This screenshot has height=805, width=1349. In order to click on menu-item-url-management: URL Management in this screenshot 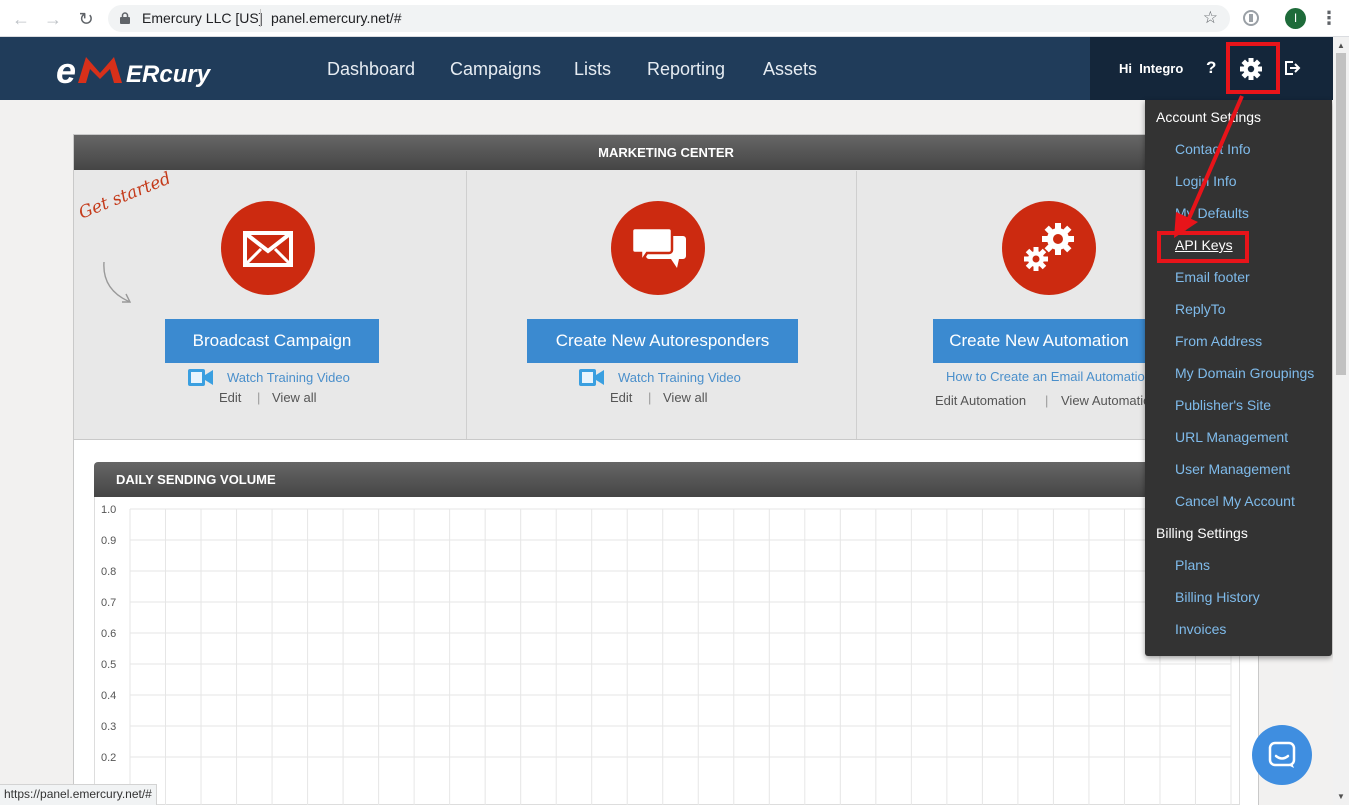, I will do `click(1231, 437)`.